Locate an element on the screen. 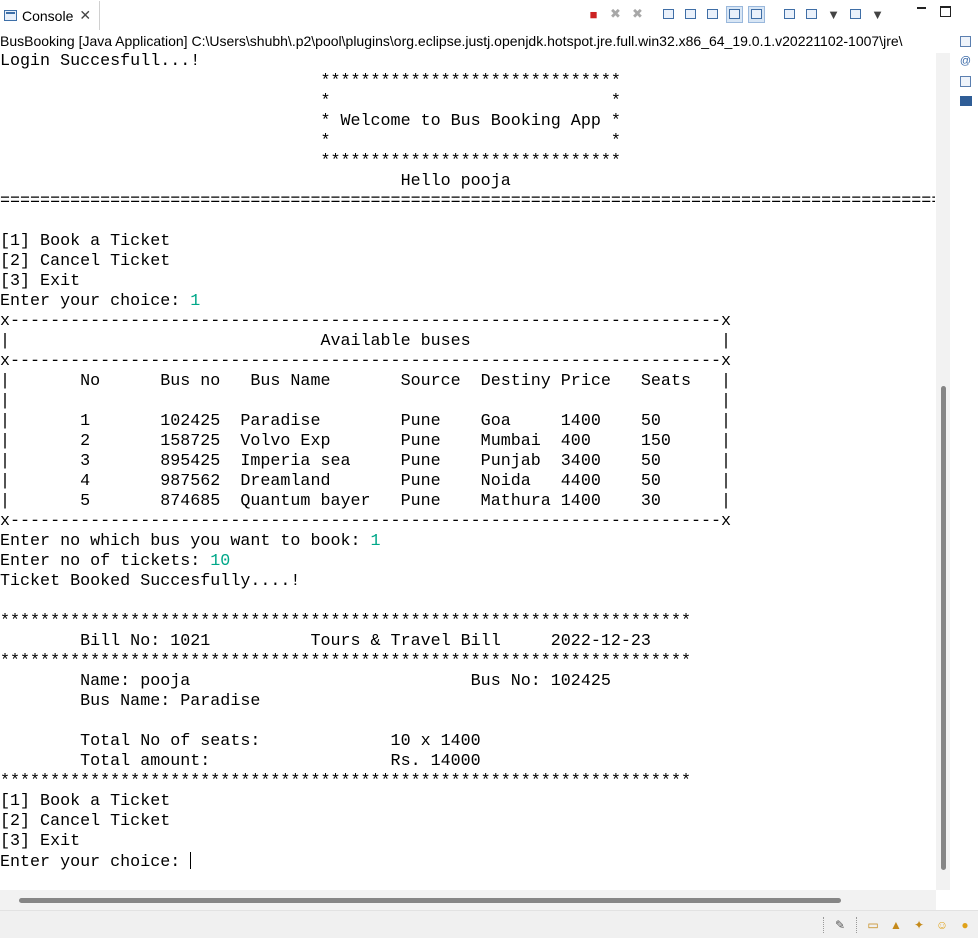 This screenshot has height=938, width=978. console-line: Enter no which bus you want to book: is located at coordinates (185, 541).